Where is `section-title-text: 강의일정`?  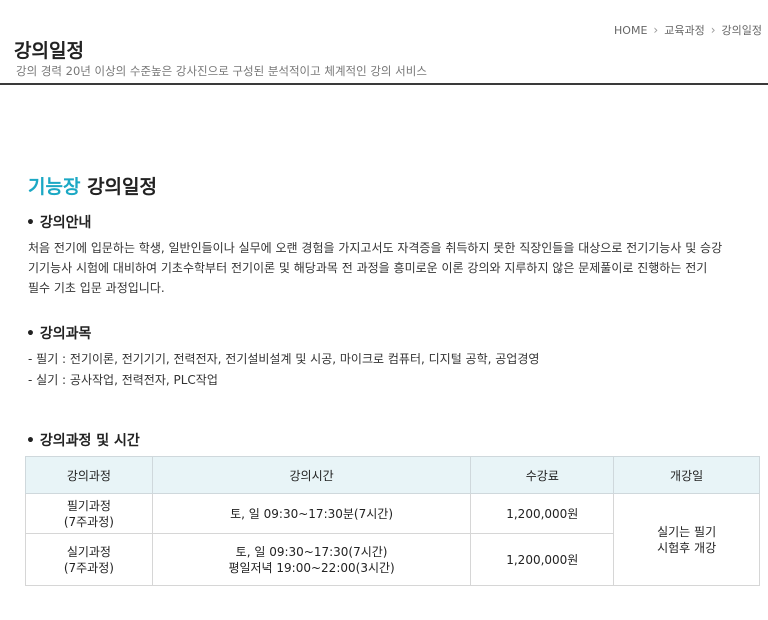 section-title-text: 강의일정 is located at coordinates (122, 187).